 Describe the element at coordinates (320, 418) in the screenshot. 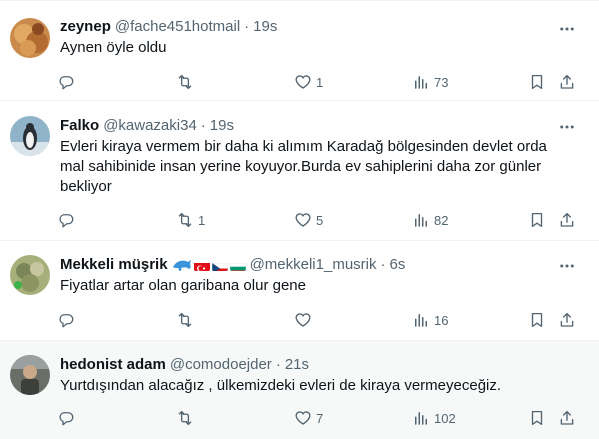

I see `like-count: 7` at that location.